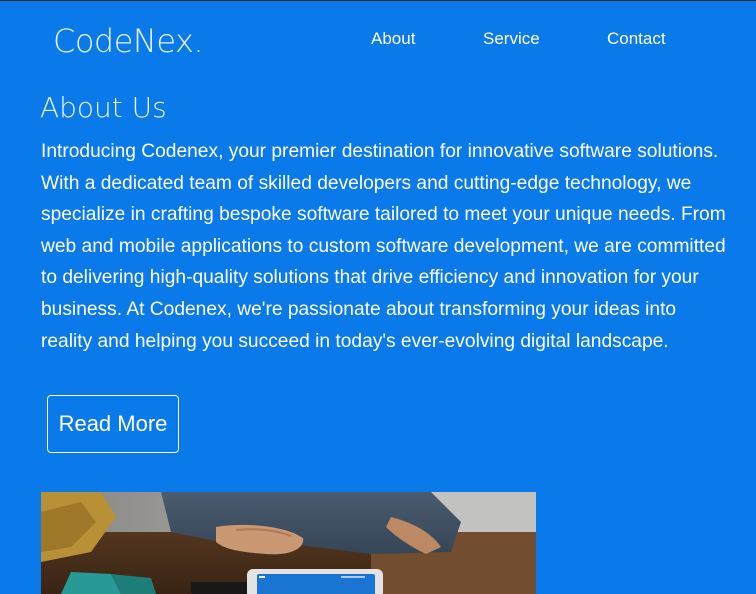  Describe the element at coordinates (103, 107) in the screenshot. I see `about-title: About Us` at that location.